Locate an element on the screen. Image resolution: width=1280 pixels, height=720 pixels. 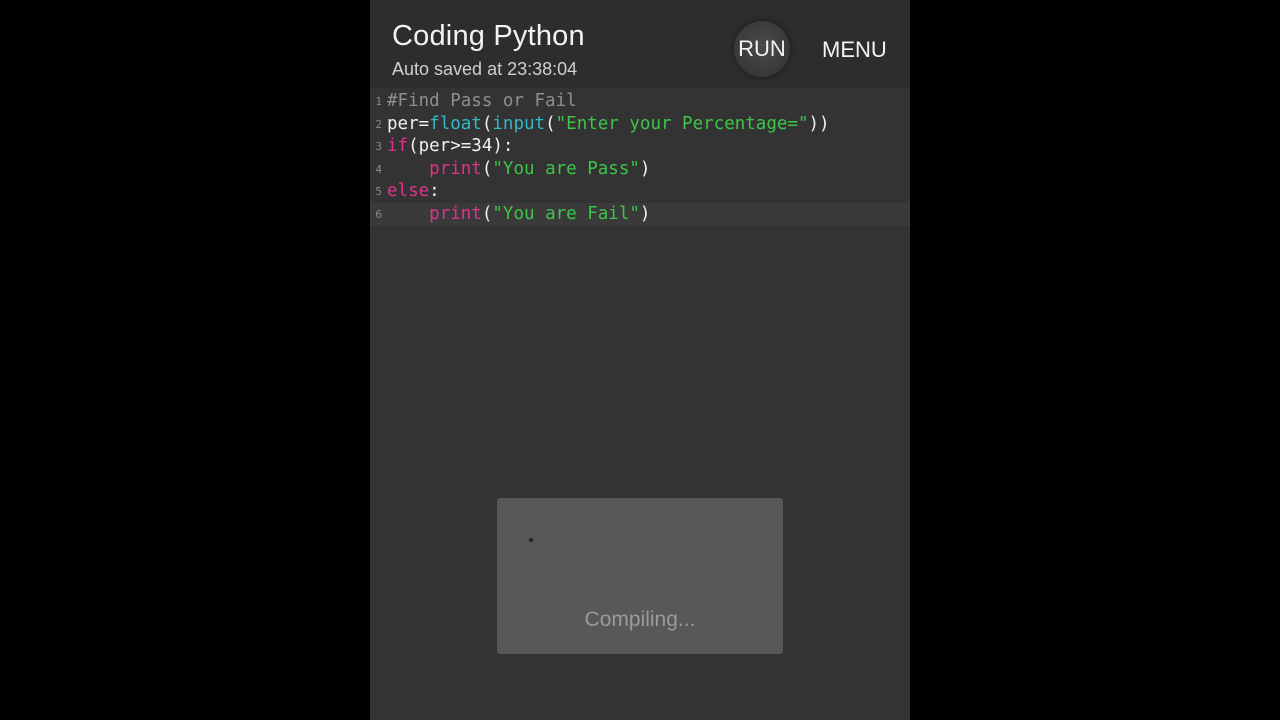
run-button: RUN is located at coordinates (762, 49).